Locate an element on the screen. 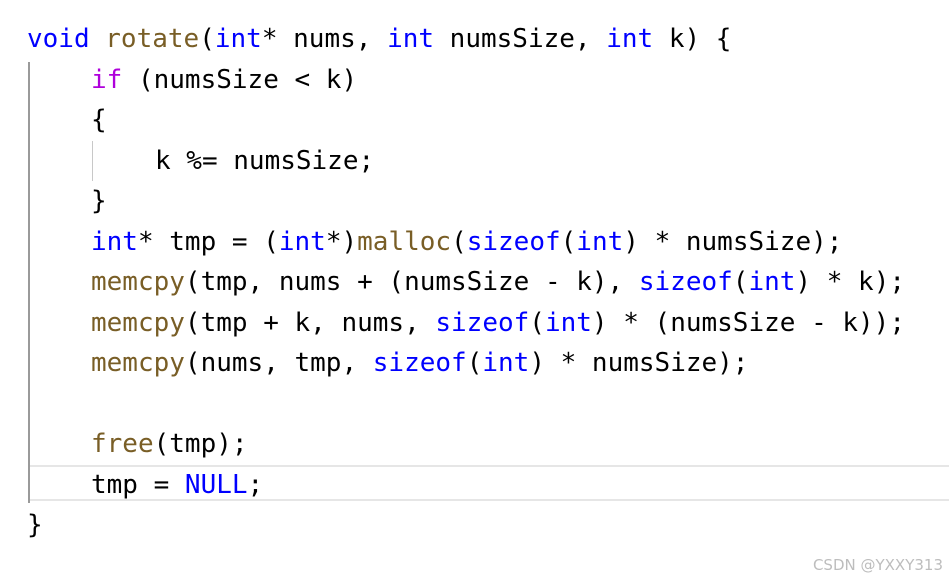 This screenshot has height=580, width=949. code-token-plain: k %= numsSize; is located at coordinates (265, 160).